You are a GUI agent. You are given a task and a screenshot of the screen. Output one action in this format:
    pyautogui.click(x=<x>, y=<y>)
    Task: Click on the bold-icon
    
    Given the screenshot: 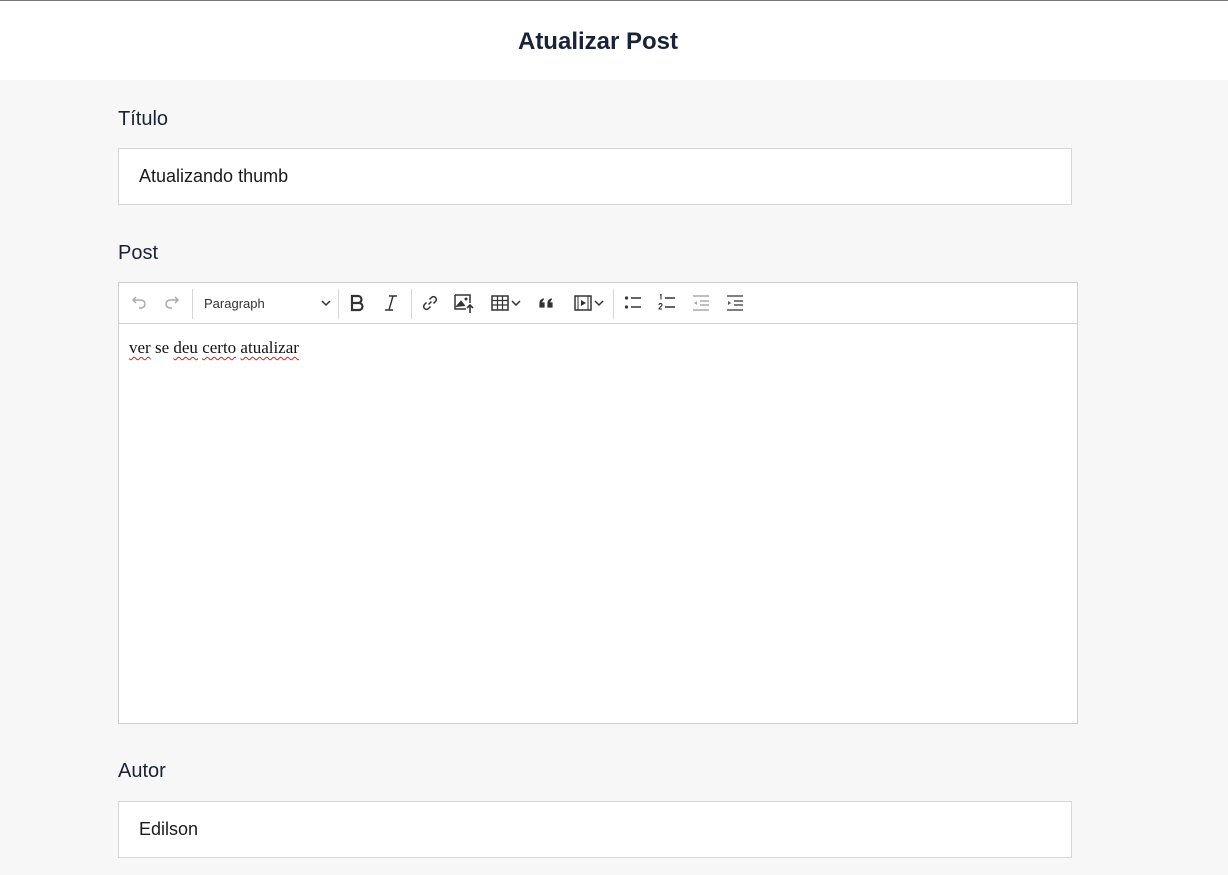 What is the action you would take?
    pyautogui.click(x=357, y=303)
    